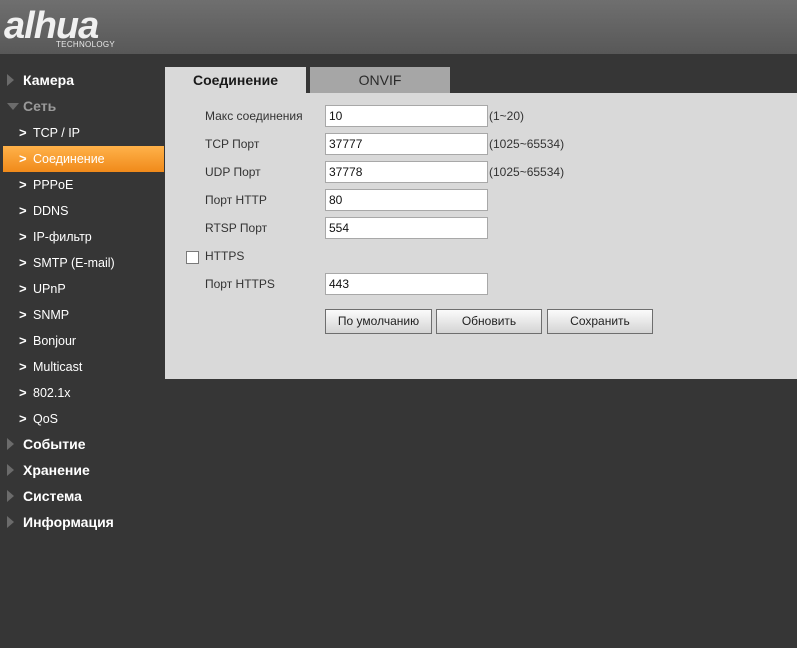 The image size is (797, 648). What do you see at coordinates (82, 81) in the screenshot?
I see `sidebar-section-camera: Камера` at bounding box center [82, 81].